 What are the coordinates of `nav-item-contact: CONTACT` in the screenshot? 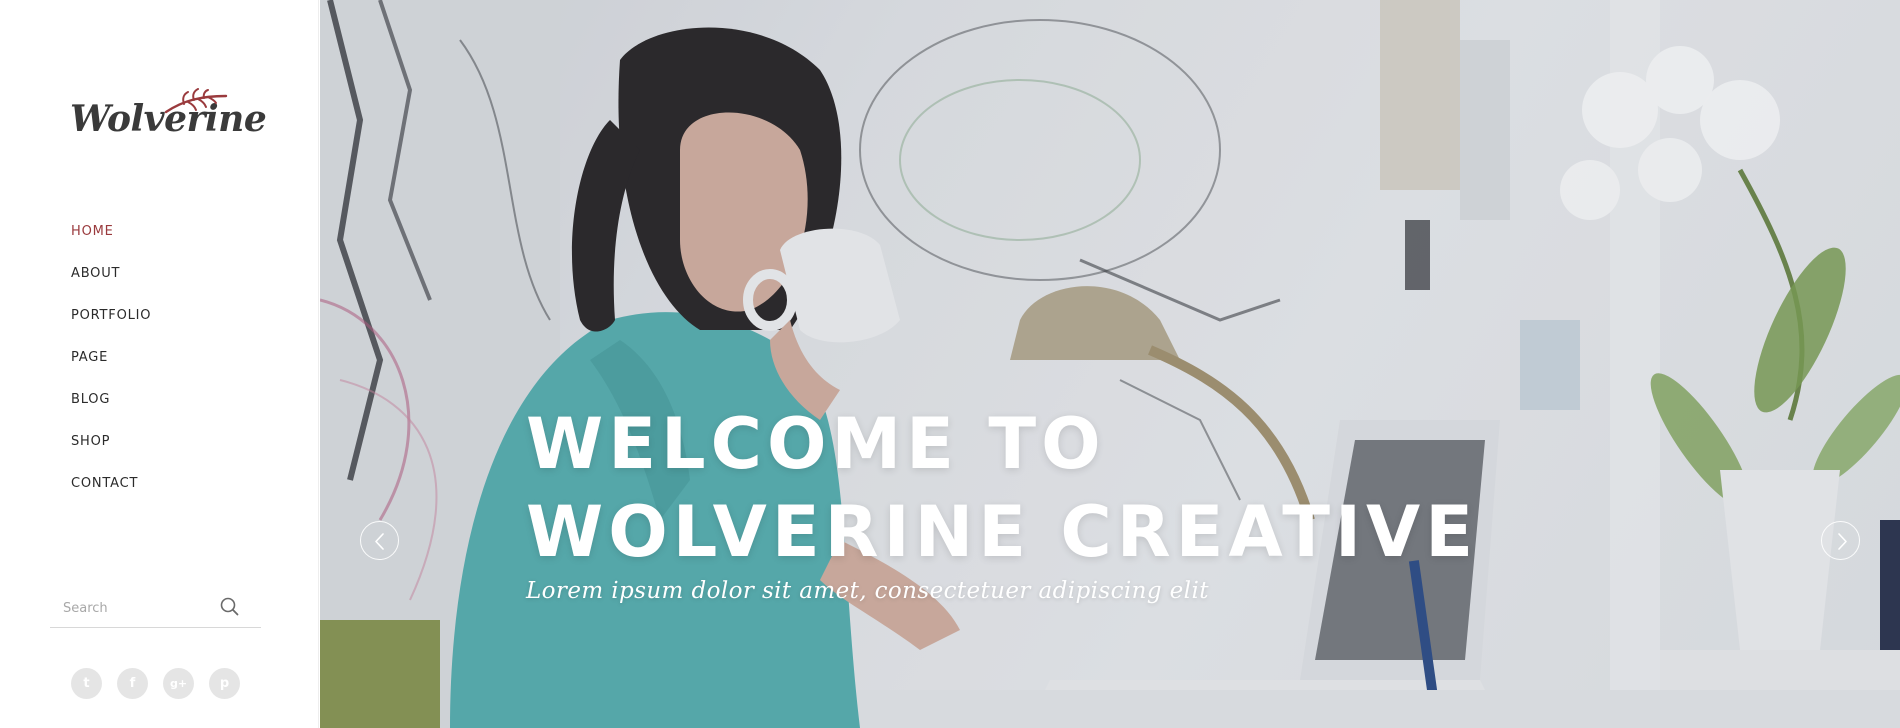 It's located at (111, 495).